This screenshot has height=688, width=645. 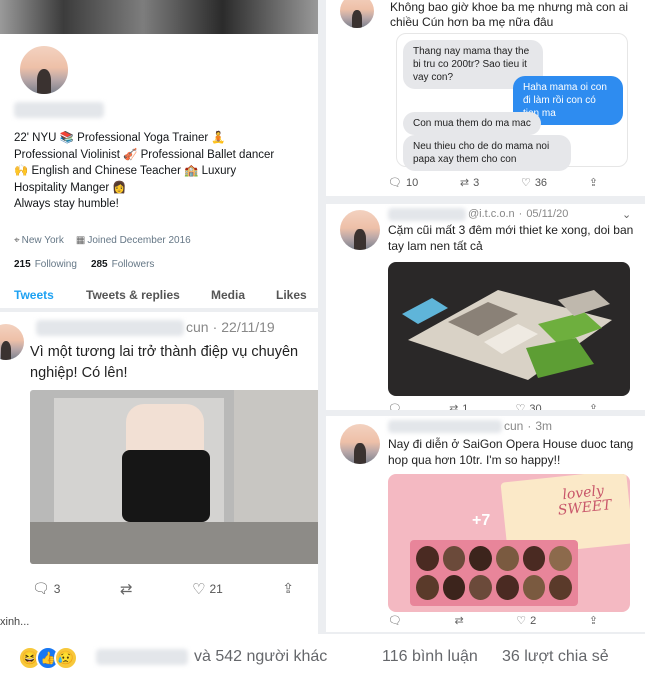 I want to click on tweet-actions: 🗨 ⇄ ♡ 2 ⇪, so click(x=493, y=620).